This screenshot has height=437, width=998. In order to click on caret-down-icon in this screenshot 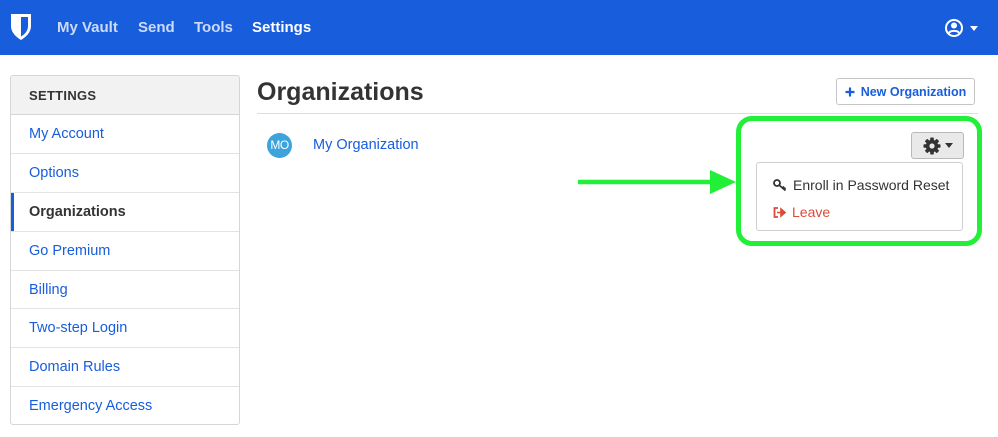, I will do `click(948, 145)`.